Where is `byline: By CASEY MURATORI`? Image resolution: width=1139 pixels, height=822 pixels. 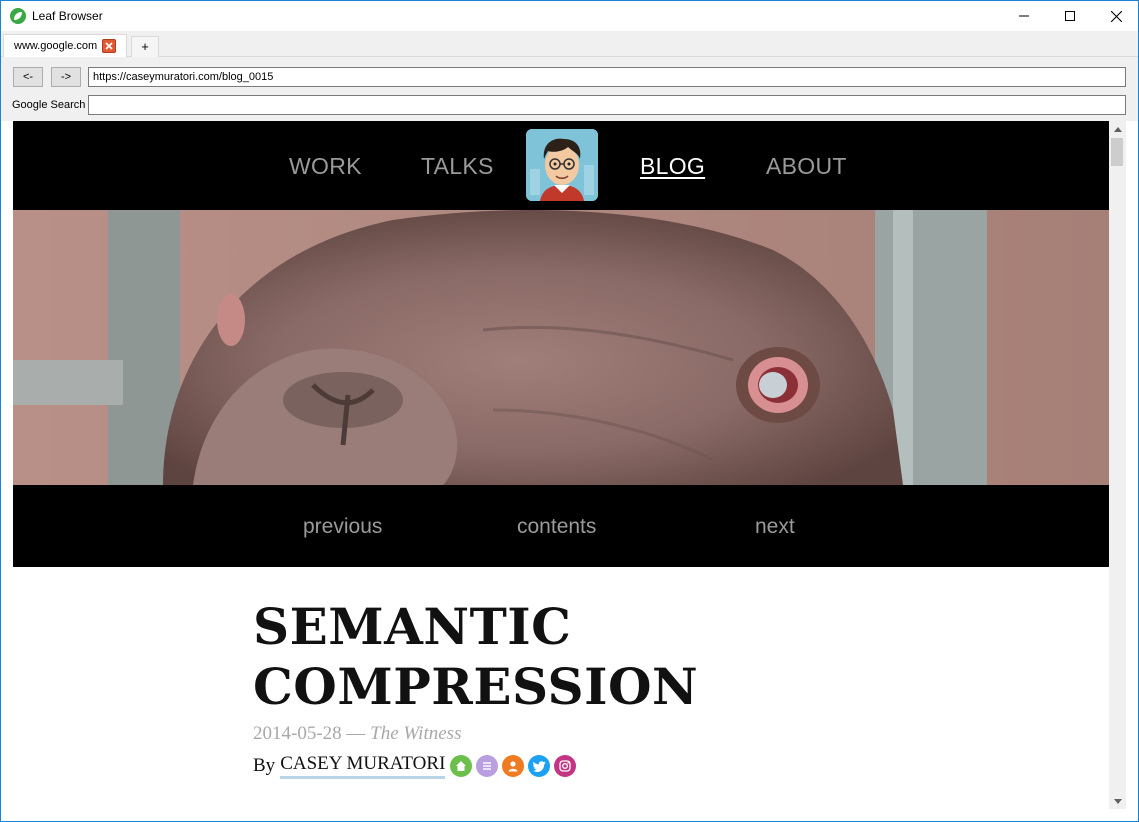 byline: By CASEY MURATORI is located at coordinates (415, 766).